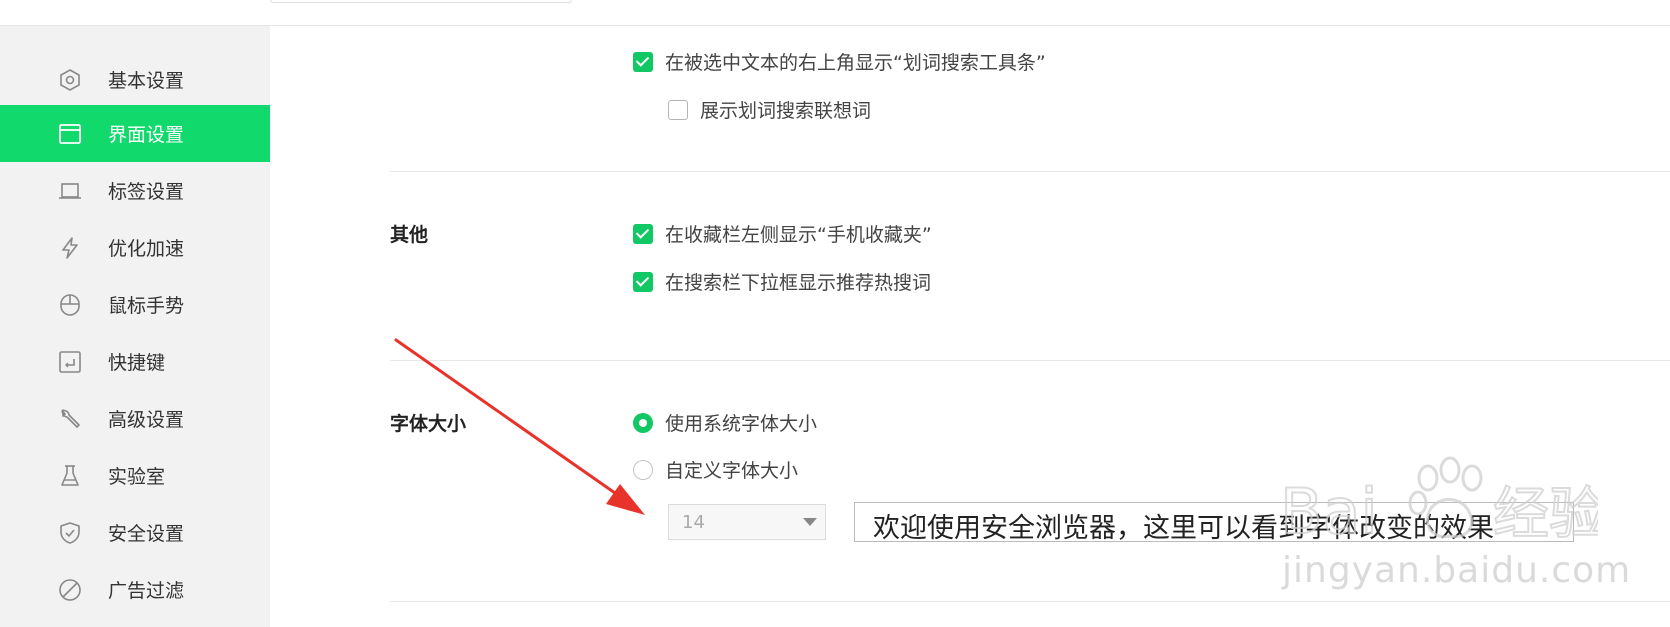 Image resolution: width=1670 pixels, height=627 pixels. I want to click on top-bar, so click(835, 13).